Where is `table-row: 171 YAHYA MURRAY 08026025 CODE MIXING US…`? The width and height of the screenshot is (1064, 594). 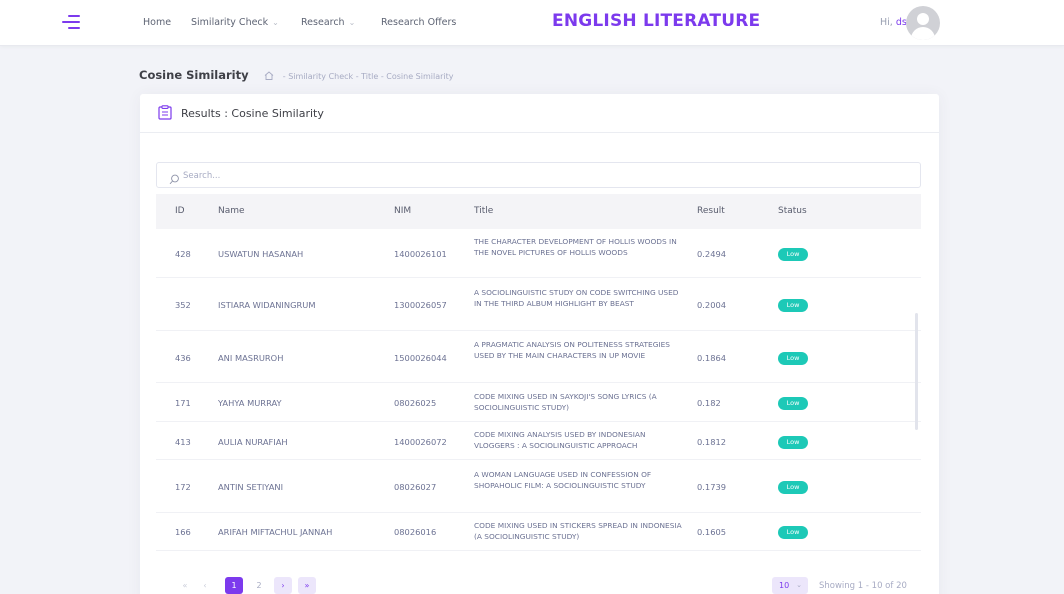
table-row: 171 YAHYA MURRAY 08026025 CODE MIXING US… is located at coordinates (538, 402).